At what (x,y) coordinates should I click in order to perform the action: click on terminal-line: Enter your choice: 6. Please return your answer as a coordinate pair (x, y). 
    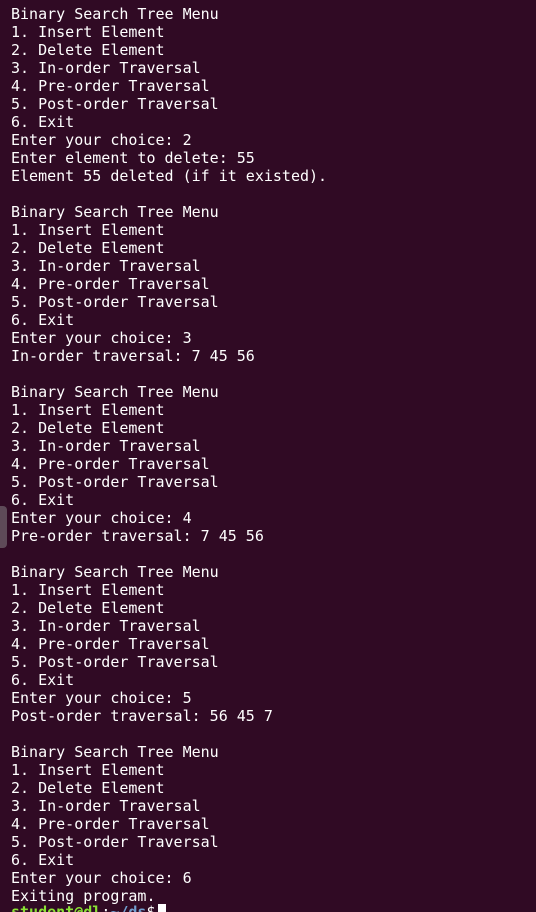
    Looking at the image, I should click on (101, 878).